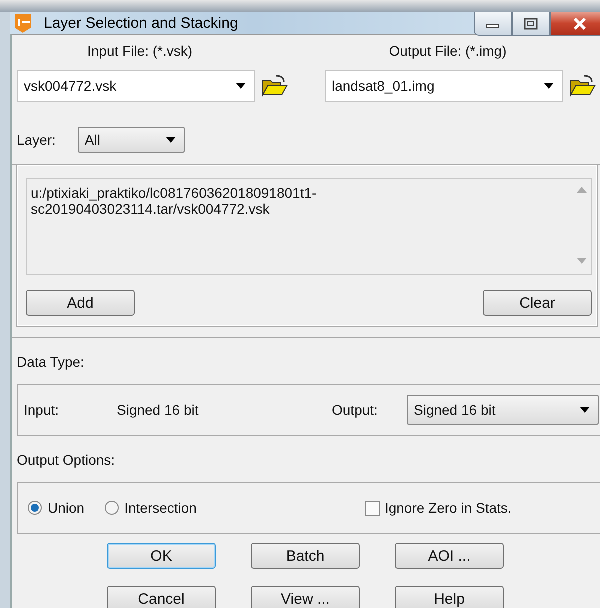  Describe the element at coordinates (23, 23) in the screenshot. I see `app-logo-icon` at that location.